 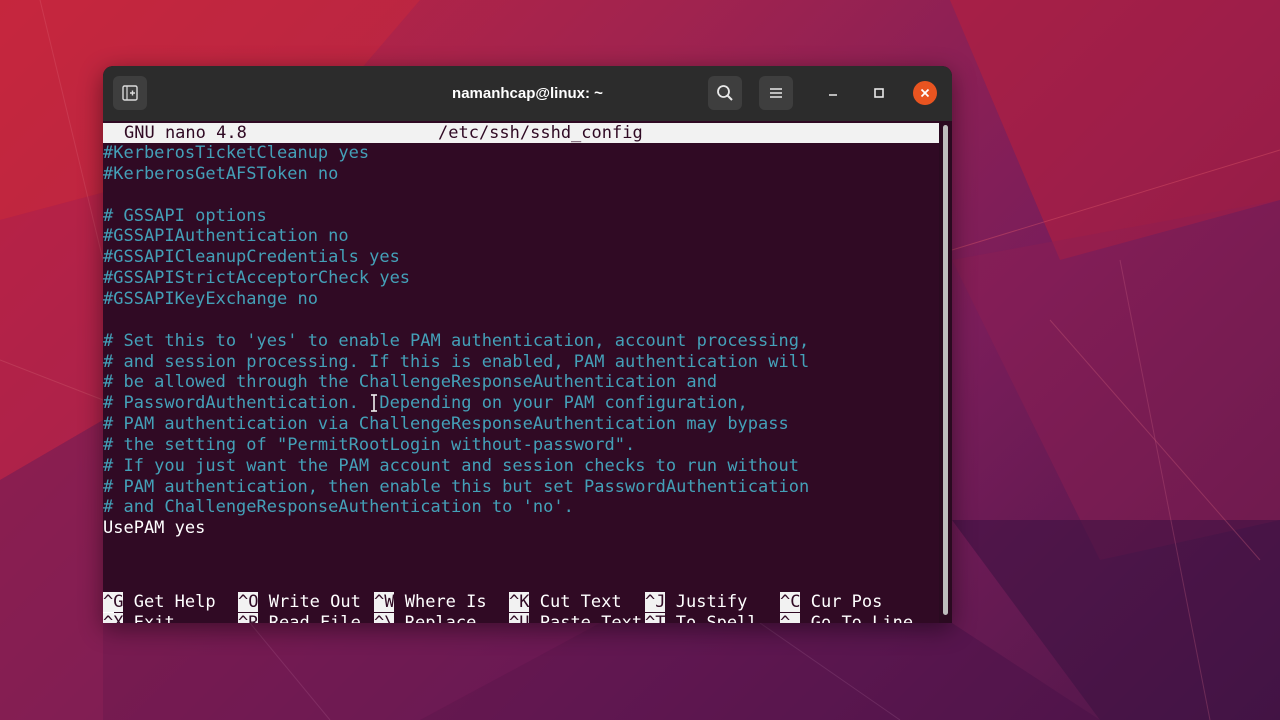 I want to click on shortcut-item: ^T To Spell, so click(x=701, y=618).